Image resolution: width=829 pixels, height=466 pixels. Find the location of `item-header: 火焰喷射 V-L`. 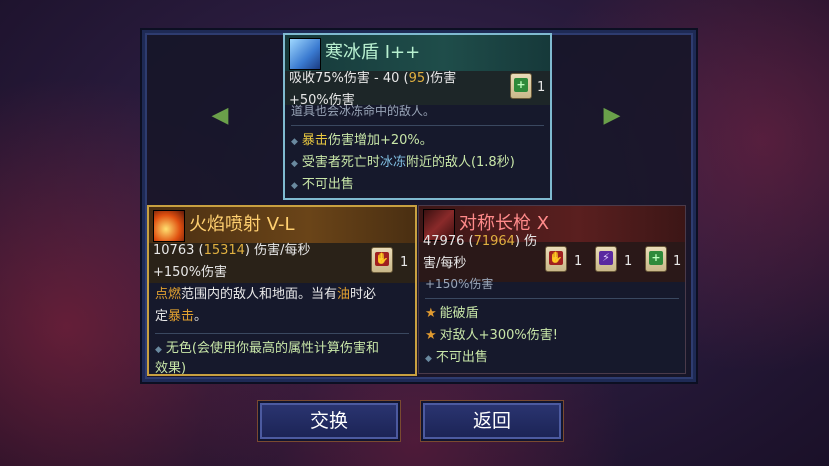

item-header: 火焰喷射 V-L is located at coordinates (282, 225).